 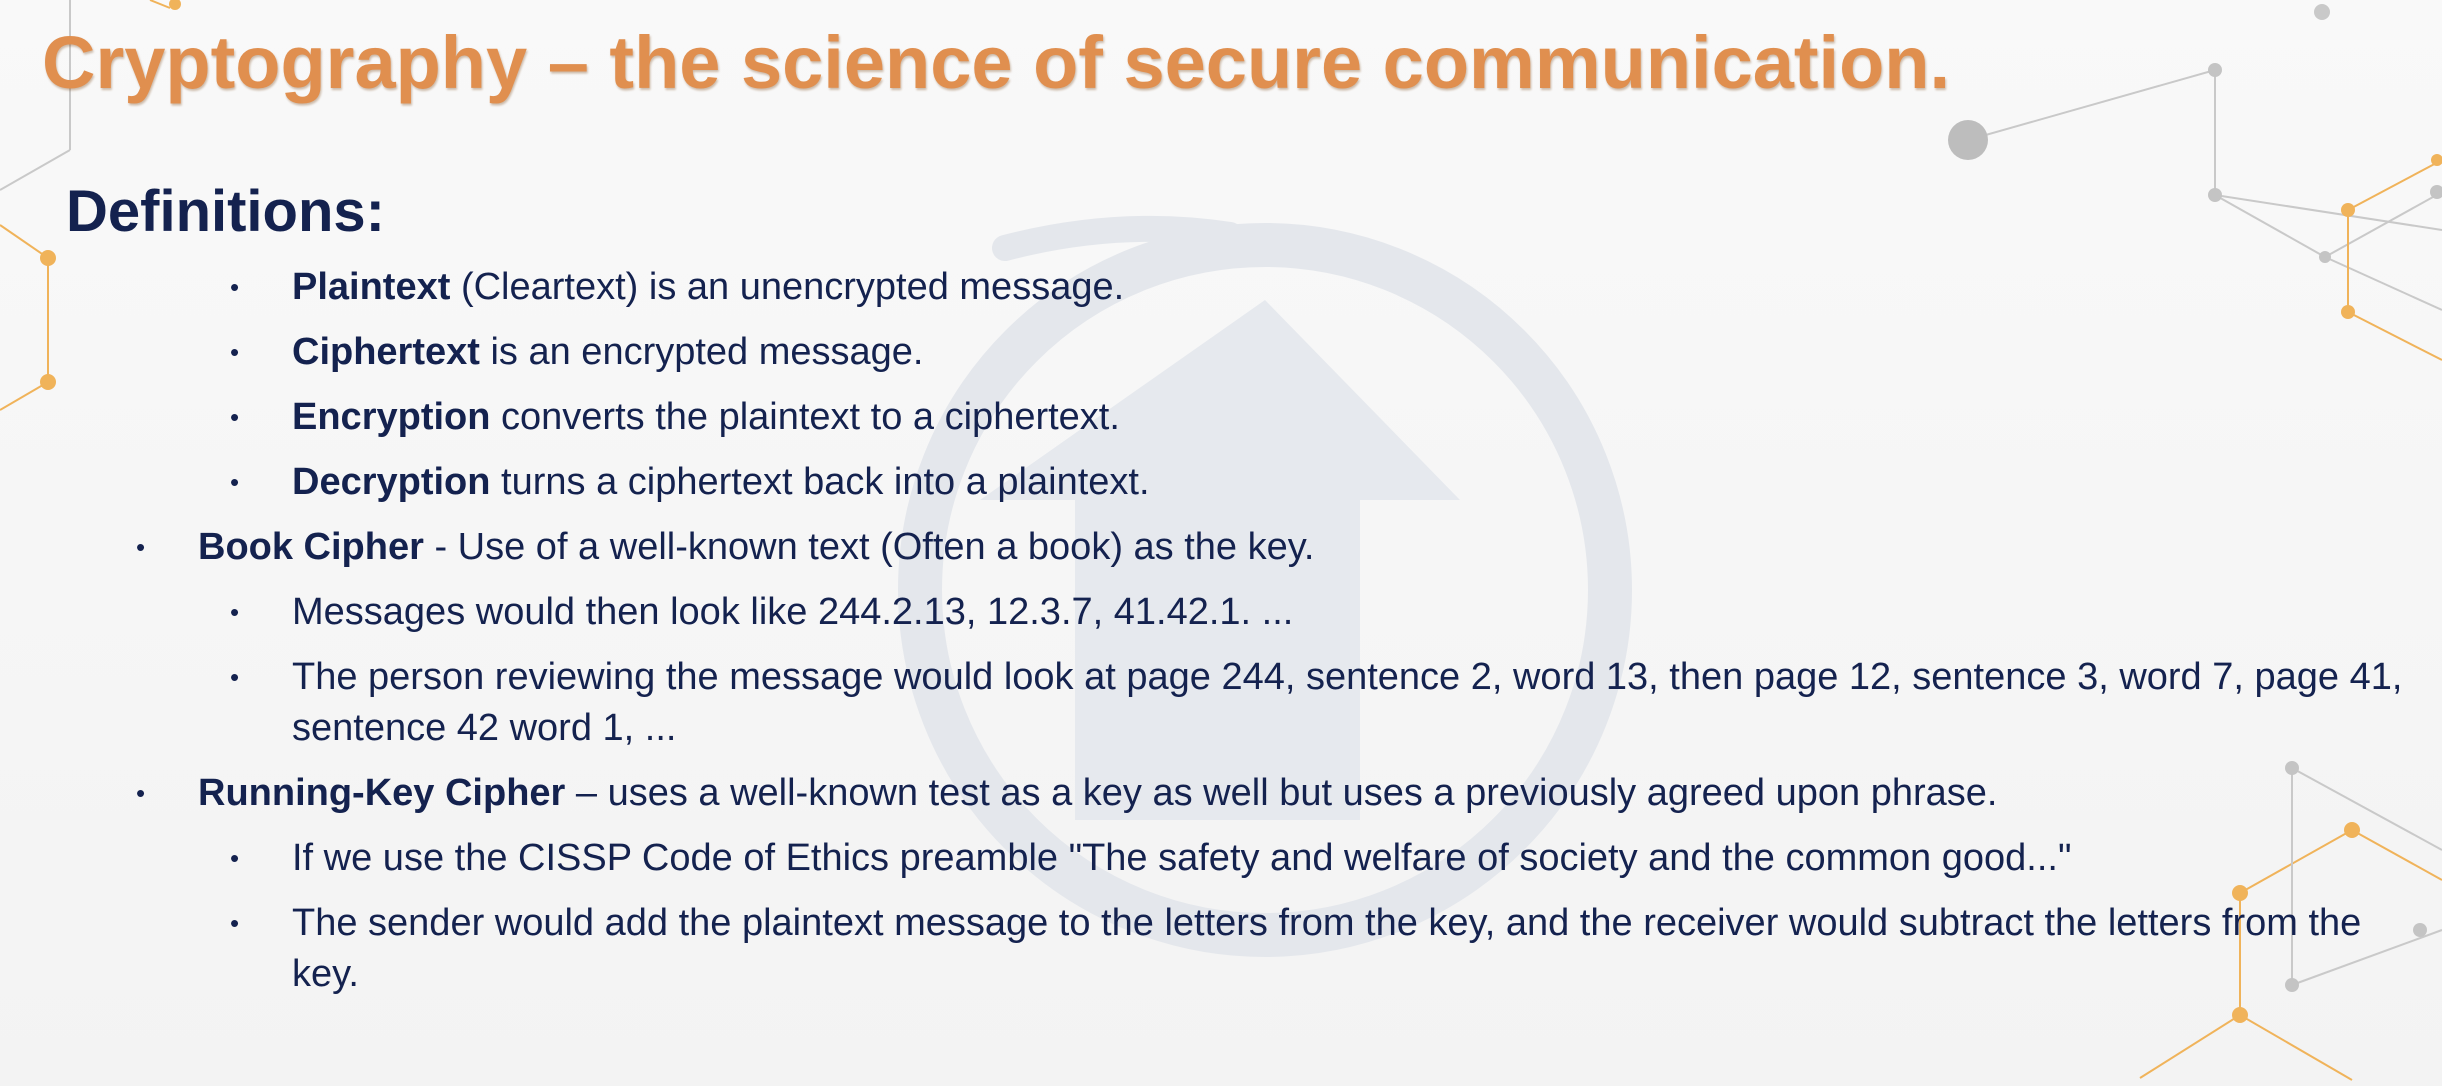 I want to click on term: Book Cipher, so click(x=311, y=547).